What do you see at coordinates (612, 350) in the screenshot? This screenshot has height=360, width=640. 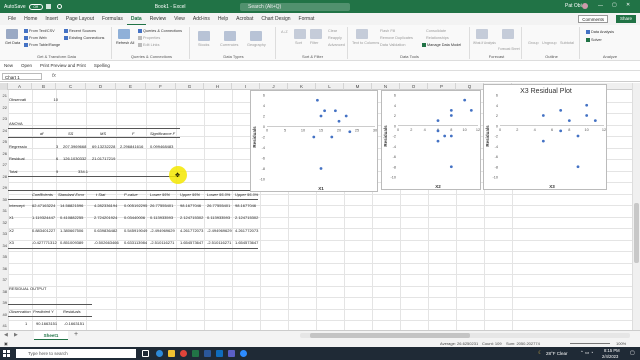 I see `clock-time: 8:15 PM` at bounding box center [612, 350].